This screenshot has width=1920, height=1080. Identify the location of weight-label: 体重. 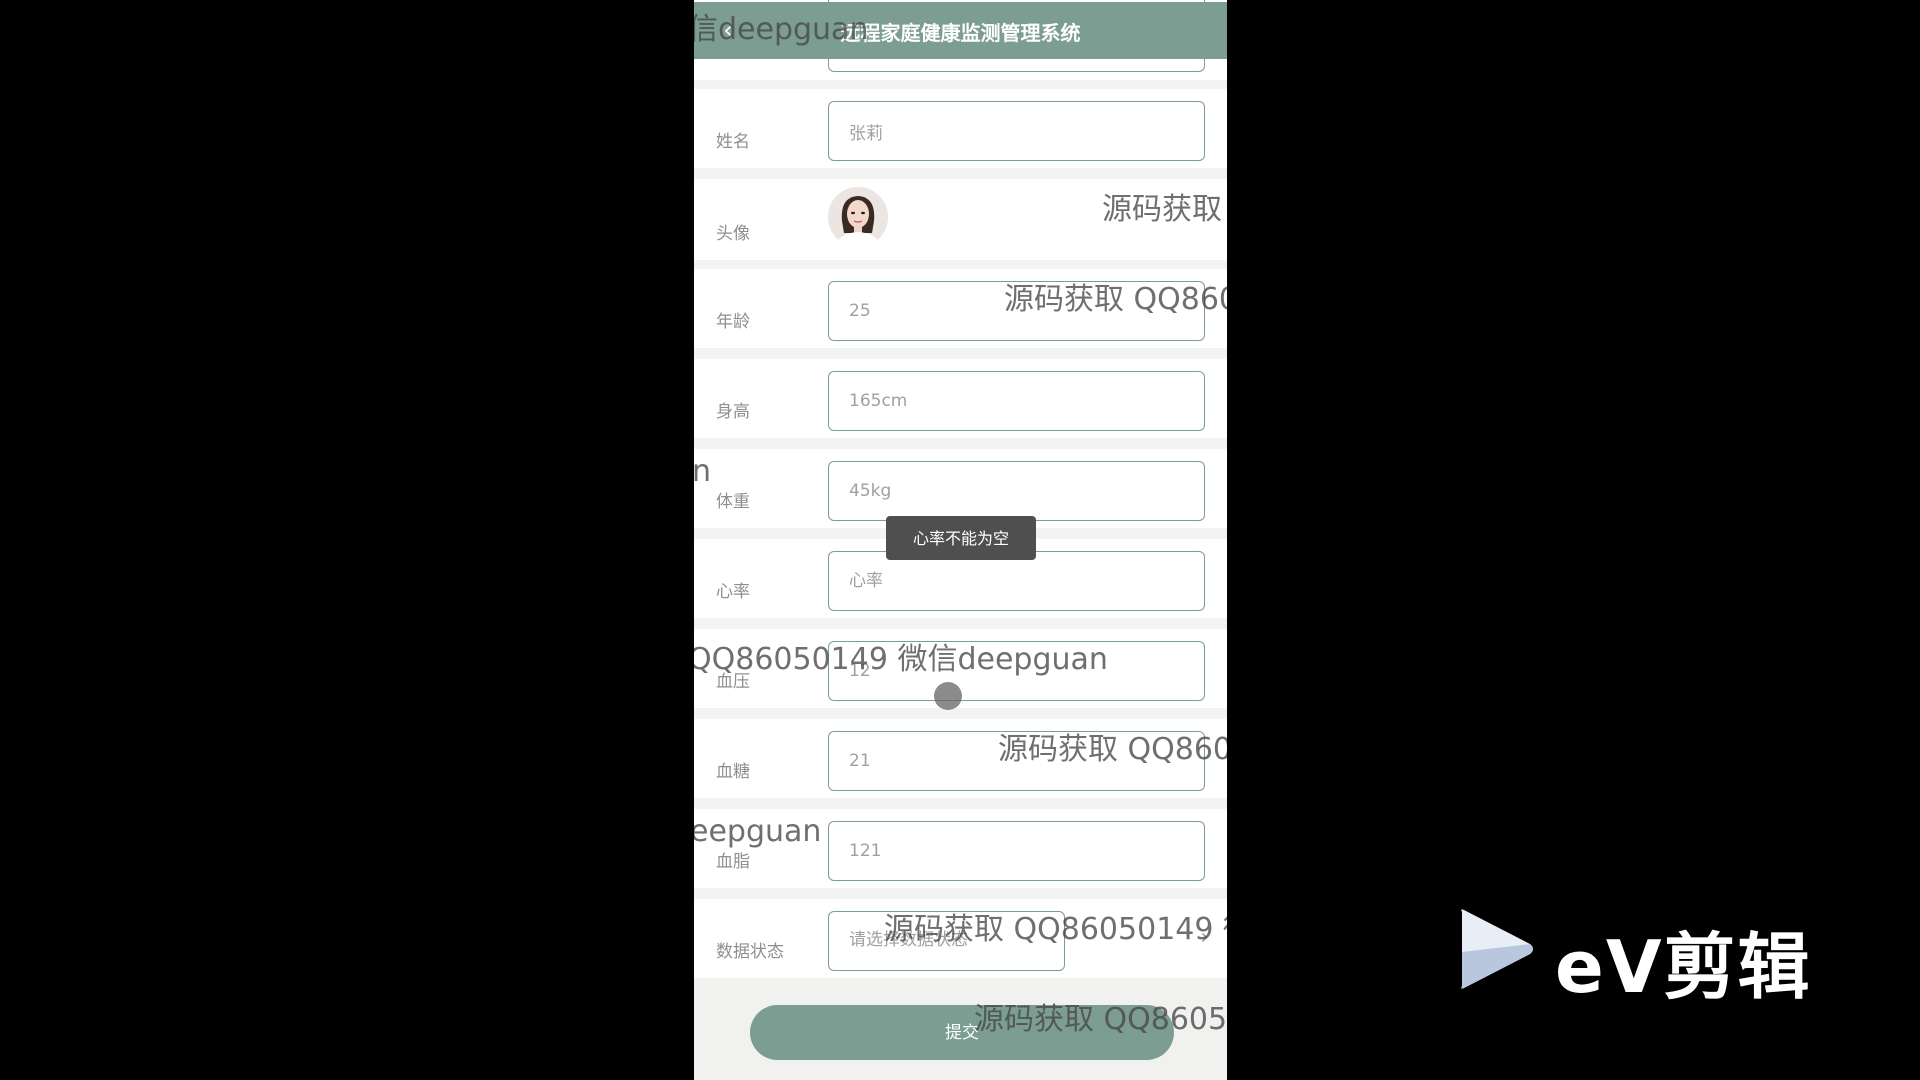
(733, 502).